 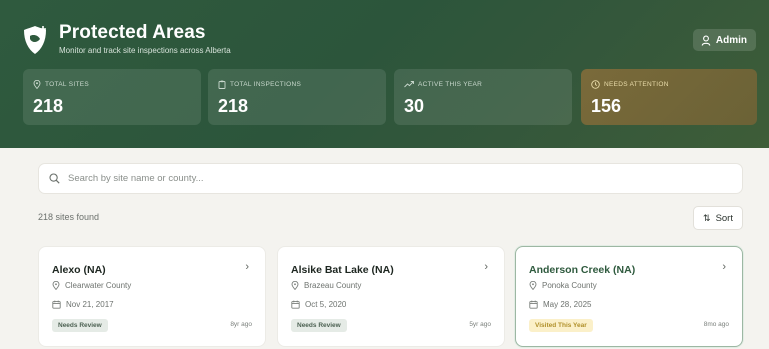 I want to click on sort-button-label: Sort, so click(x=724, y=218).